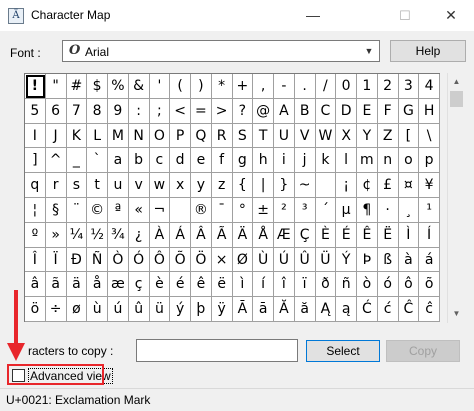 The height and width of the screenshot is (411, 474). Describe the element at coordinates (305, 210) in the screenshot. I see `char-cell: ³` at that location.